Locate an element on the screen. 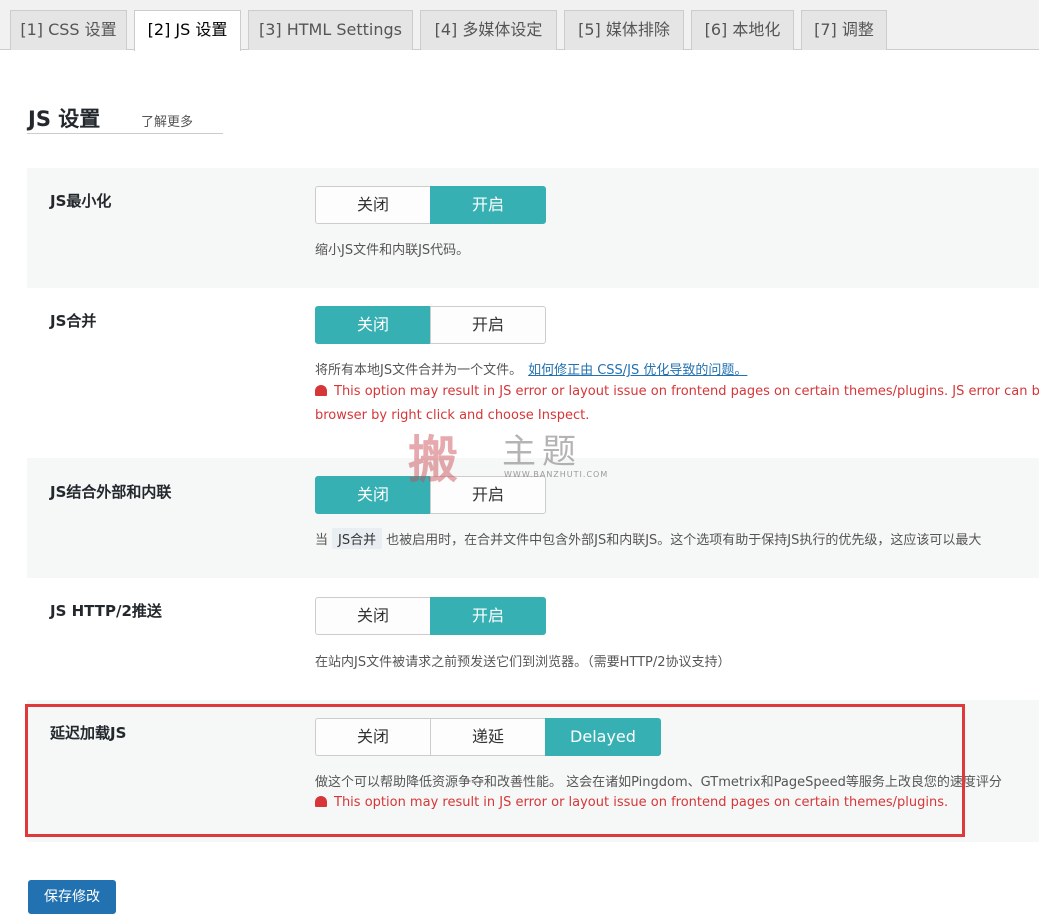 The height and width of the screenshot is (914, 1039). setting-description: 缩小JS文件和内联JS代码。 is located at coordinates (392, 250).